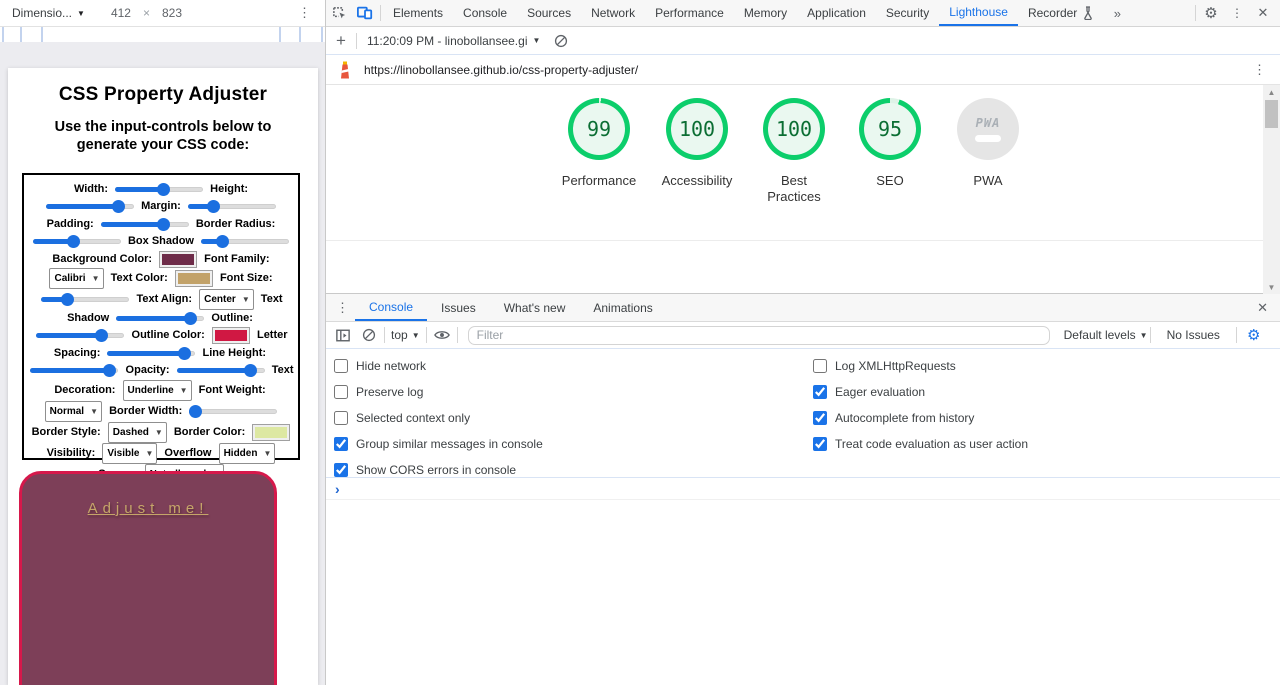 This screenshot has width=1280, height=685. What do you see at coordinates (920, 366) in the screenshot?
I see `checkbox-log-xmlhttprequests: Log XMLHttpRequests` at bounding box center [920, 366].